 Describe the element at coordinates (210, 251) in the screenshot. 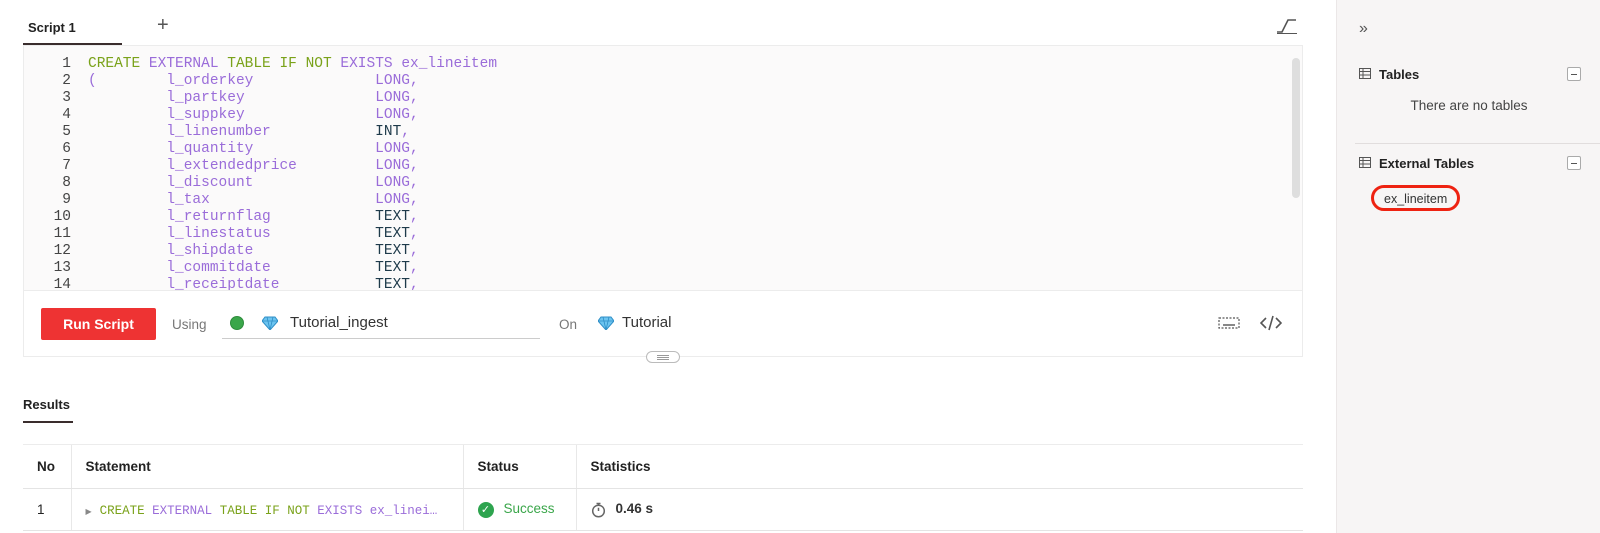

I see `code-token: l_shipdate` at that location.